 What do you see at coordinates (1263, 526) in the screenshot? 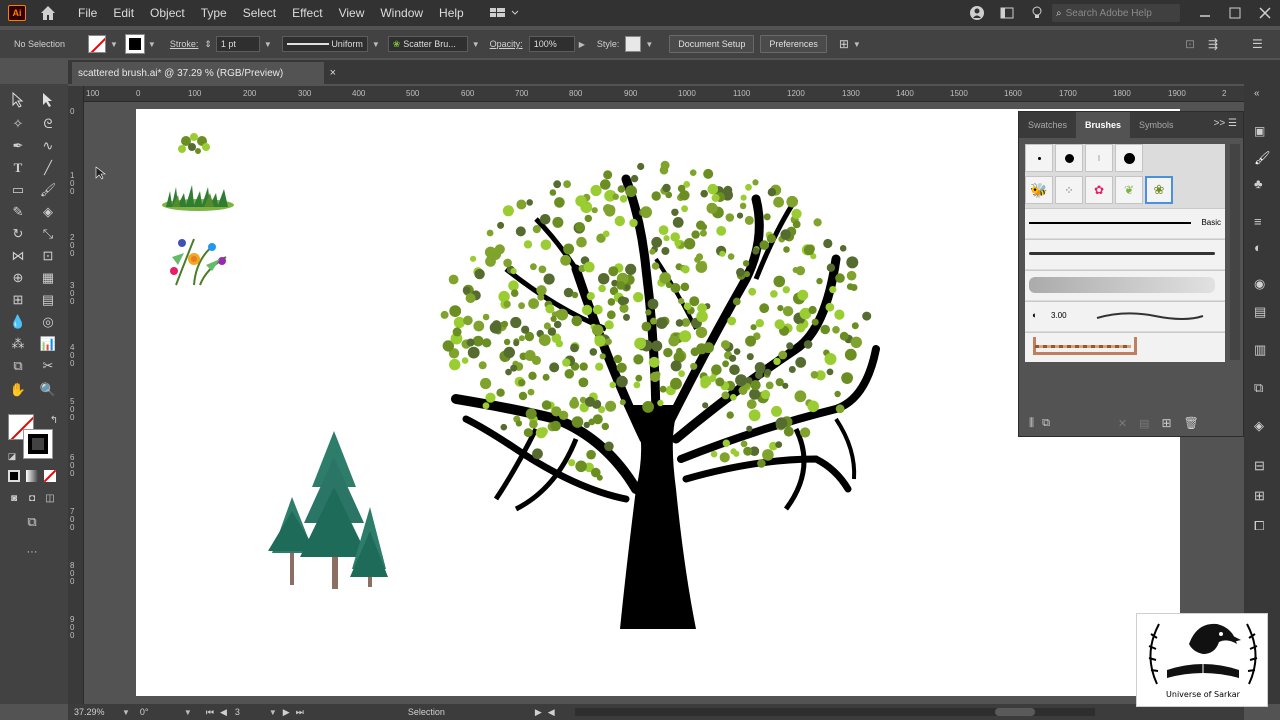
I see `pathfinder-panel-icon: ⧠` at bounding box center [1263, 526].